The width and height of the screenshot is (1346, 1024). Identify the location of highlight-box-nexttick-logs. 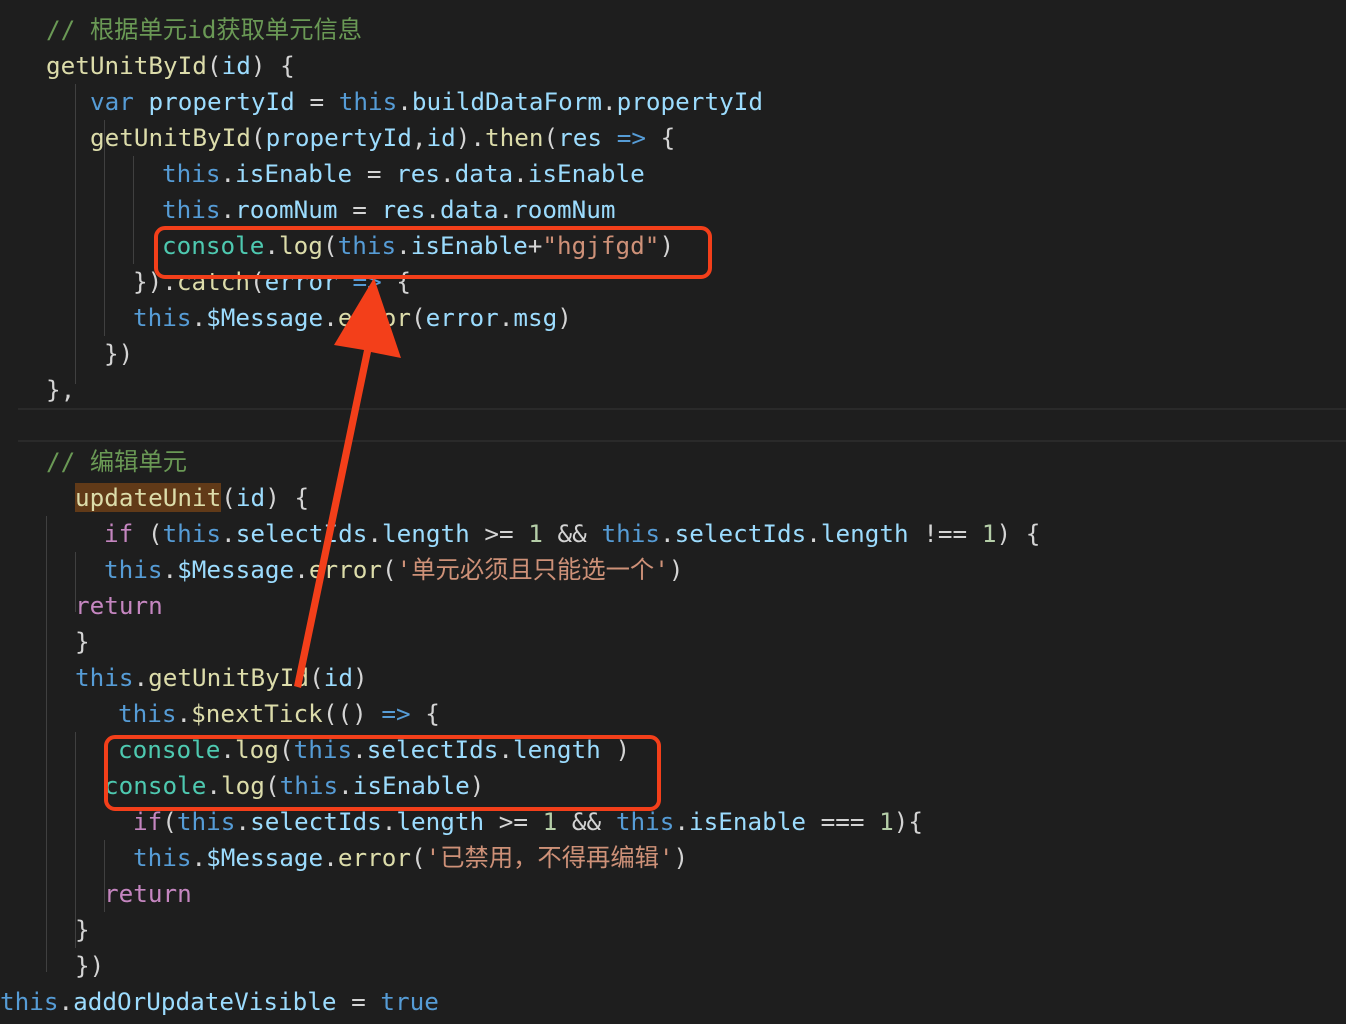
(382, 773).